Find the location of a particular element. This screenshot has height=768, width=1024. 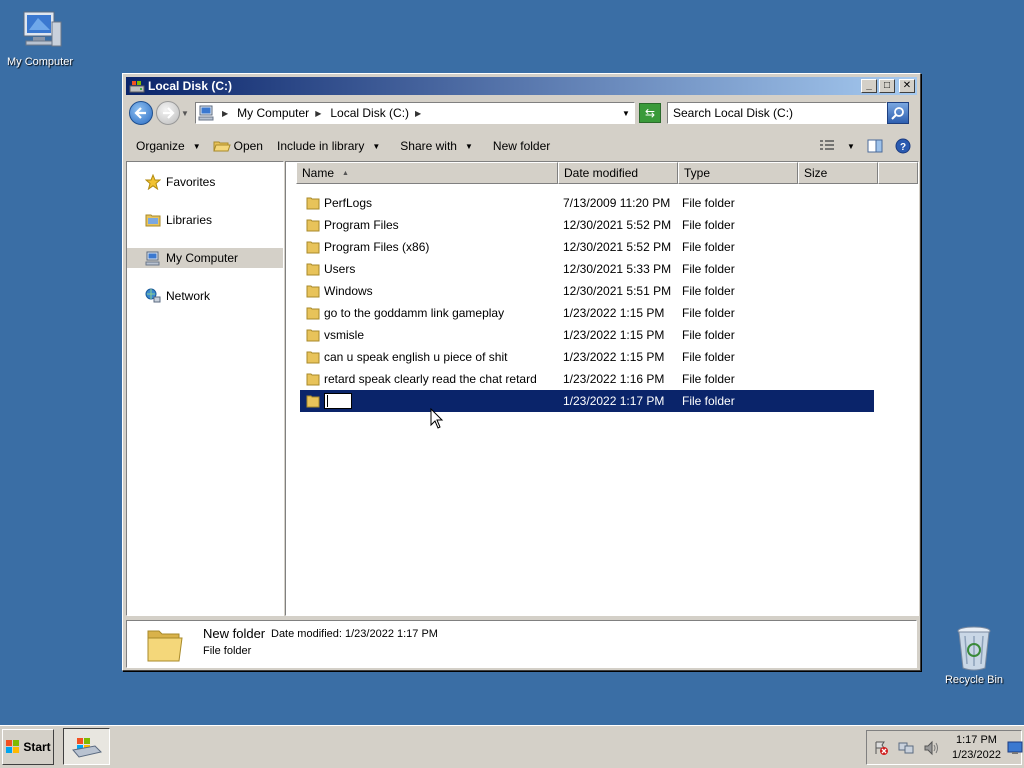

search-icon is located at coordinates (897, 113).